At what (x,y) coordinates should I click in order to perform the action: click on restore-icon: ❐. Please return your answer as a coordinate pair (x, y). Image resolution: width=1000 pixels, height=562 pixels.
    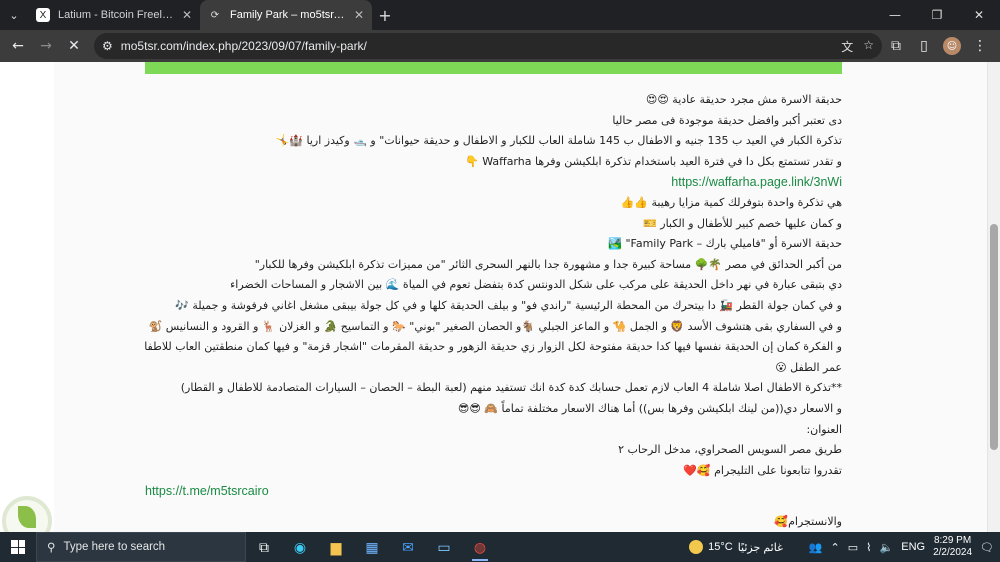
    Looking at the image, I should click on (937, 15).